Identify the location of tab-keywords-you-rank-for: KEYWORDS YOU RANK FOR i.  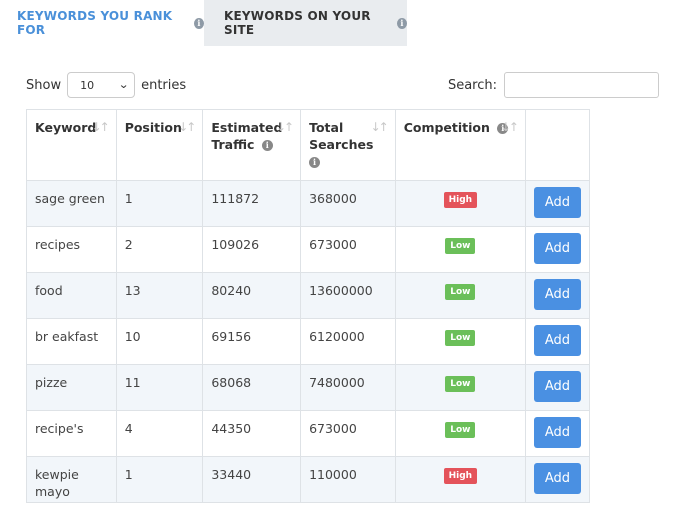
(102, 23).